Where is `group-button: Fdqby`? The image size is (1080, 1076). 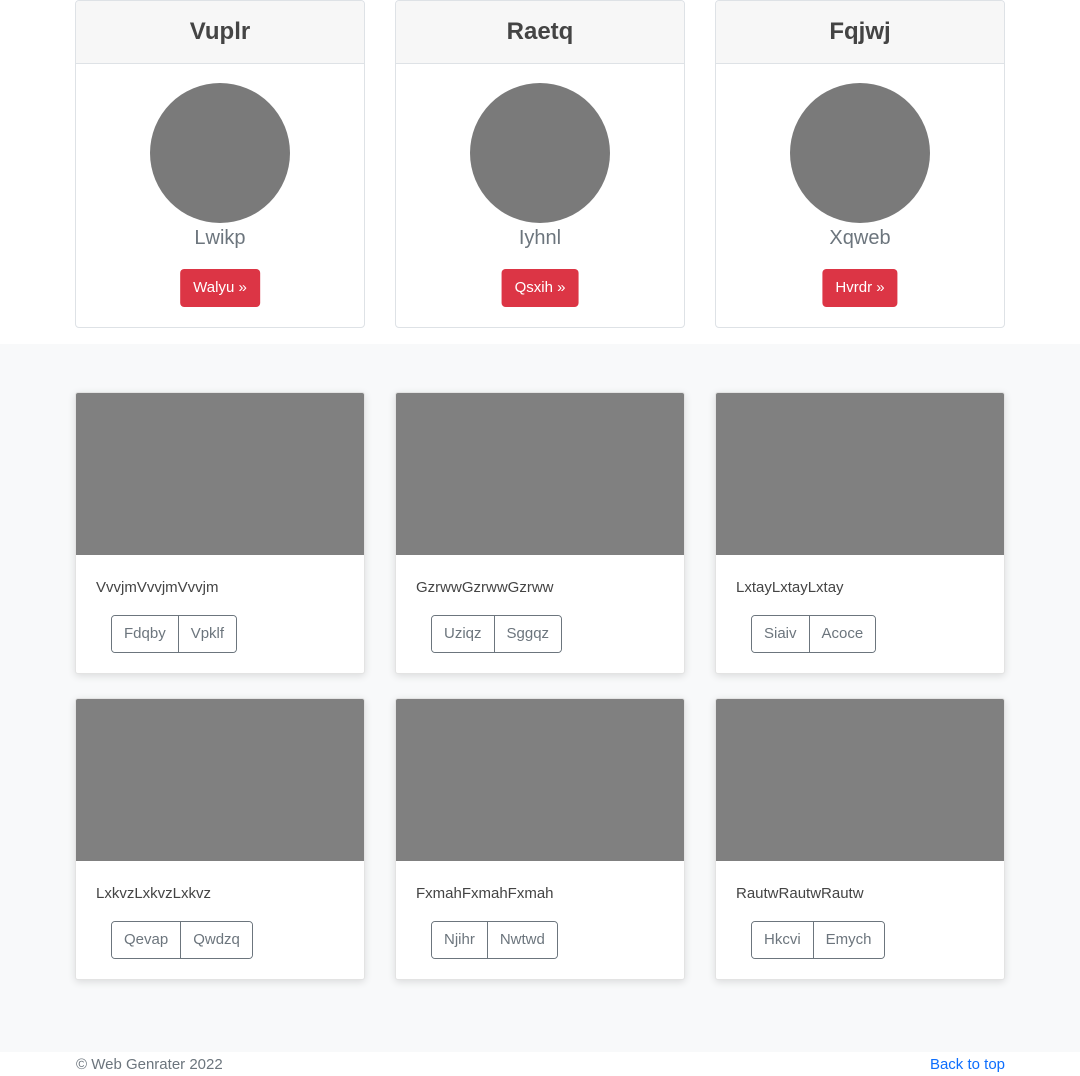 group-button: Fdqby is located at coordinates (145, 634).